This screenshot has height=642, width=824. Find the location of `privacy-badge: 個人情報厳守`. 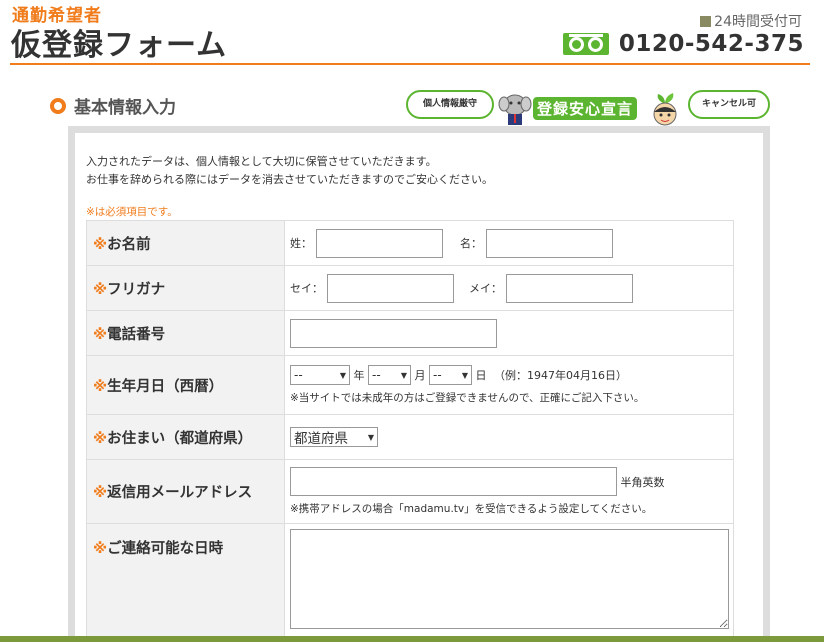

privacy-badge: 個人情報厳守 is located at coordinates (450, 104).